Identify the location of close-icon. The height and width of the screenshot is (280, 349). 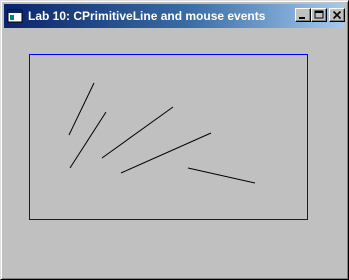
(337, 15).